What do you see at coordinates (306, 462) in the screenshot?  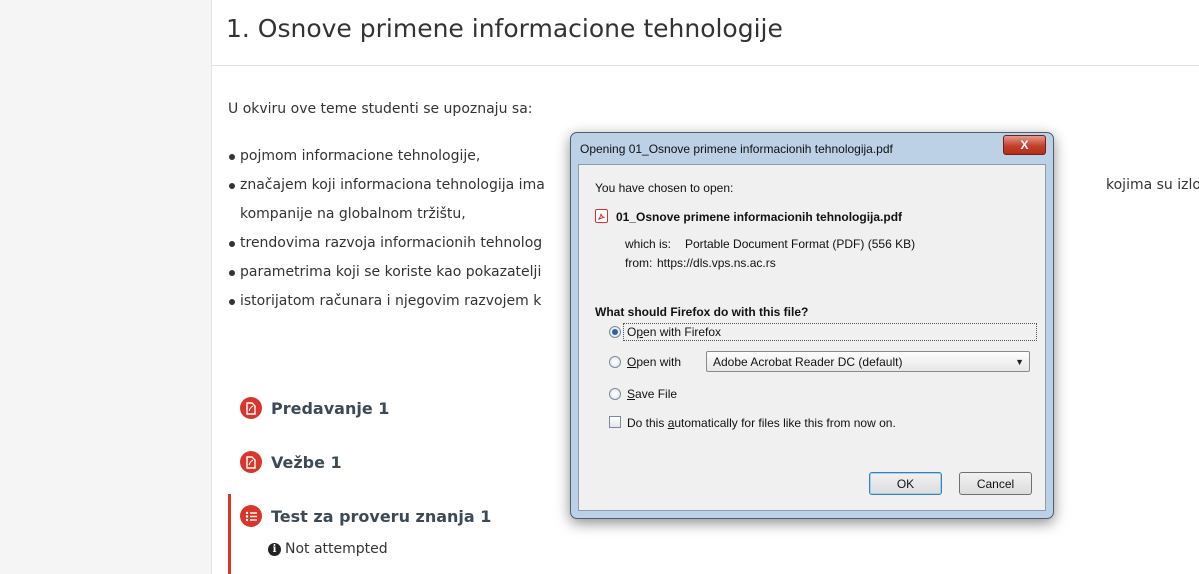 I see `activity-label: Vežbe 1` at bounding box center [306, 462].